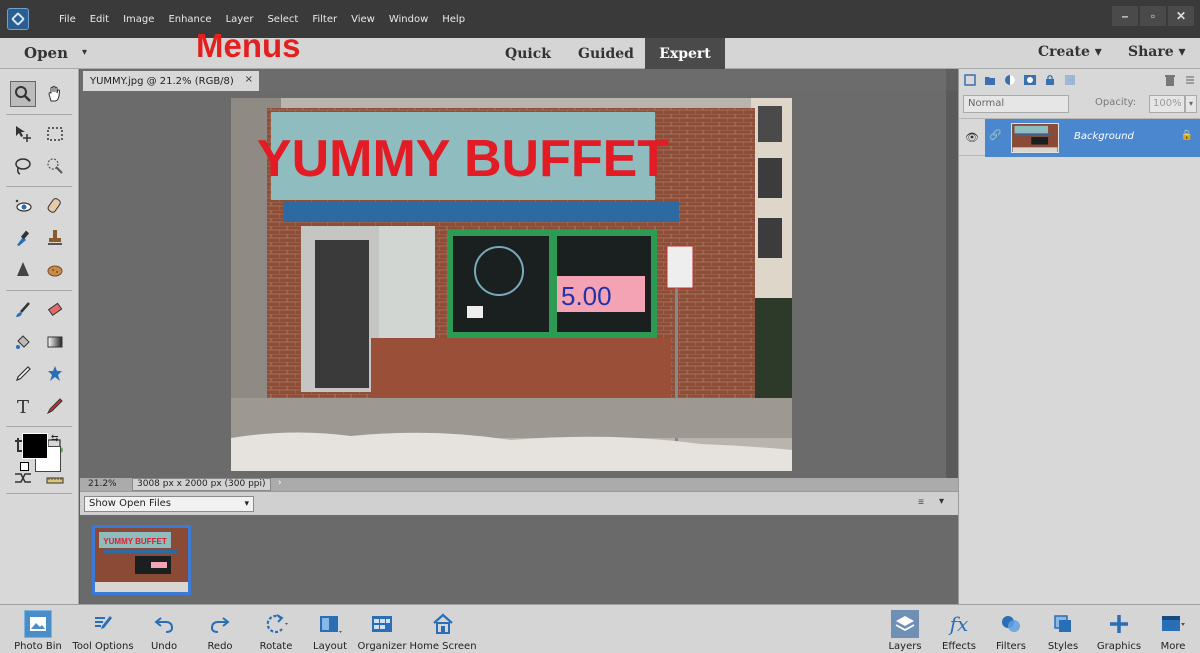 Image resolution: width=1200 pixels, height=653 pixels. What do you see at coordinates (408, 19) in the screenshot?
I see `menu-window: Window` at bounding box center [408, 19].